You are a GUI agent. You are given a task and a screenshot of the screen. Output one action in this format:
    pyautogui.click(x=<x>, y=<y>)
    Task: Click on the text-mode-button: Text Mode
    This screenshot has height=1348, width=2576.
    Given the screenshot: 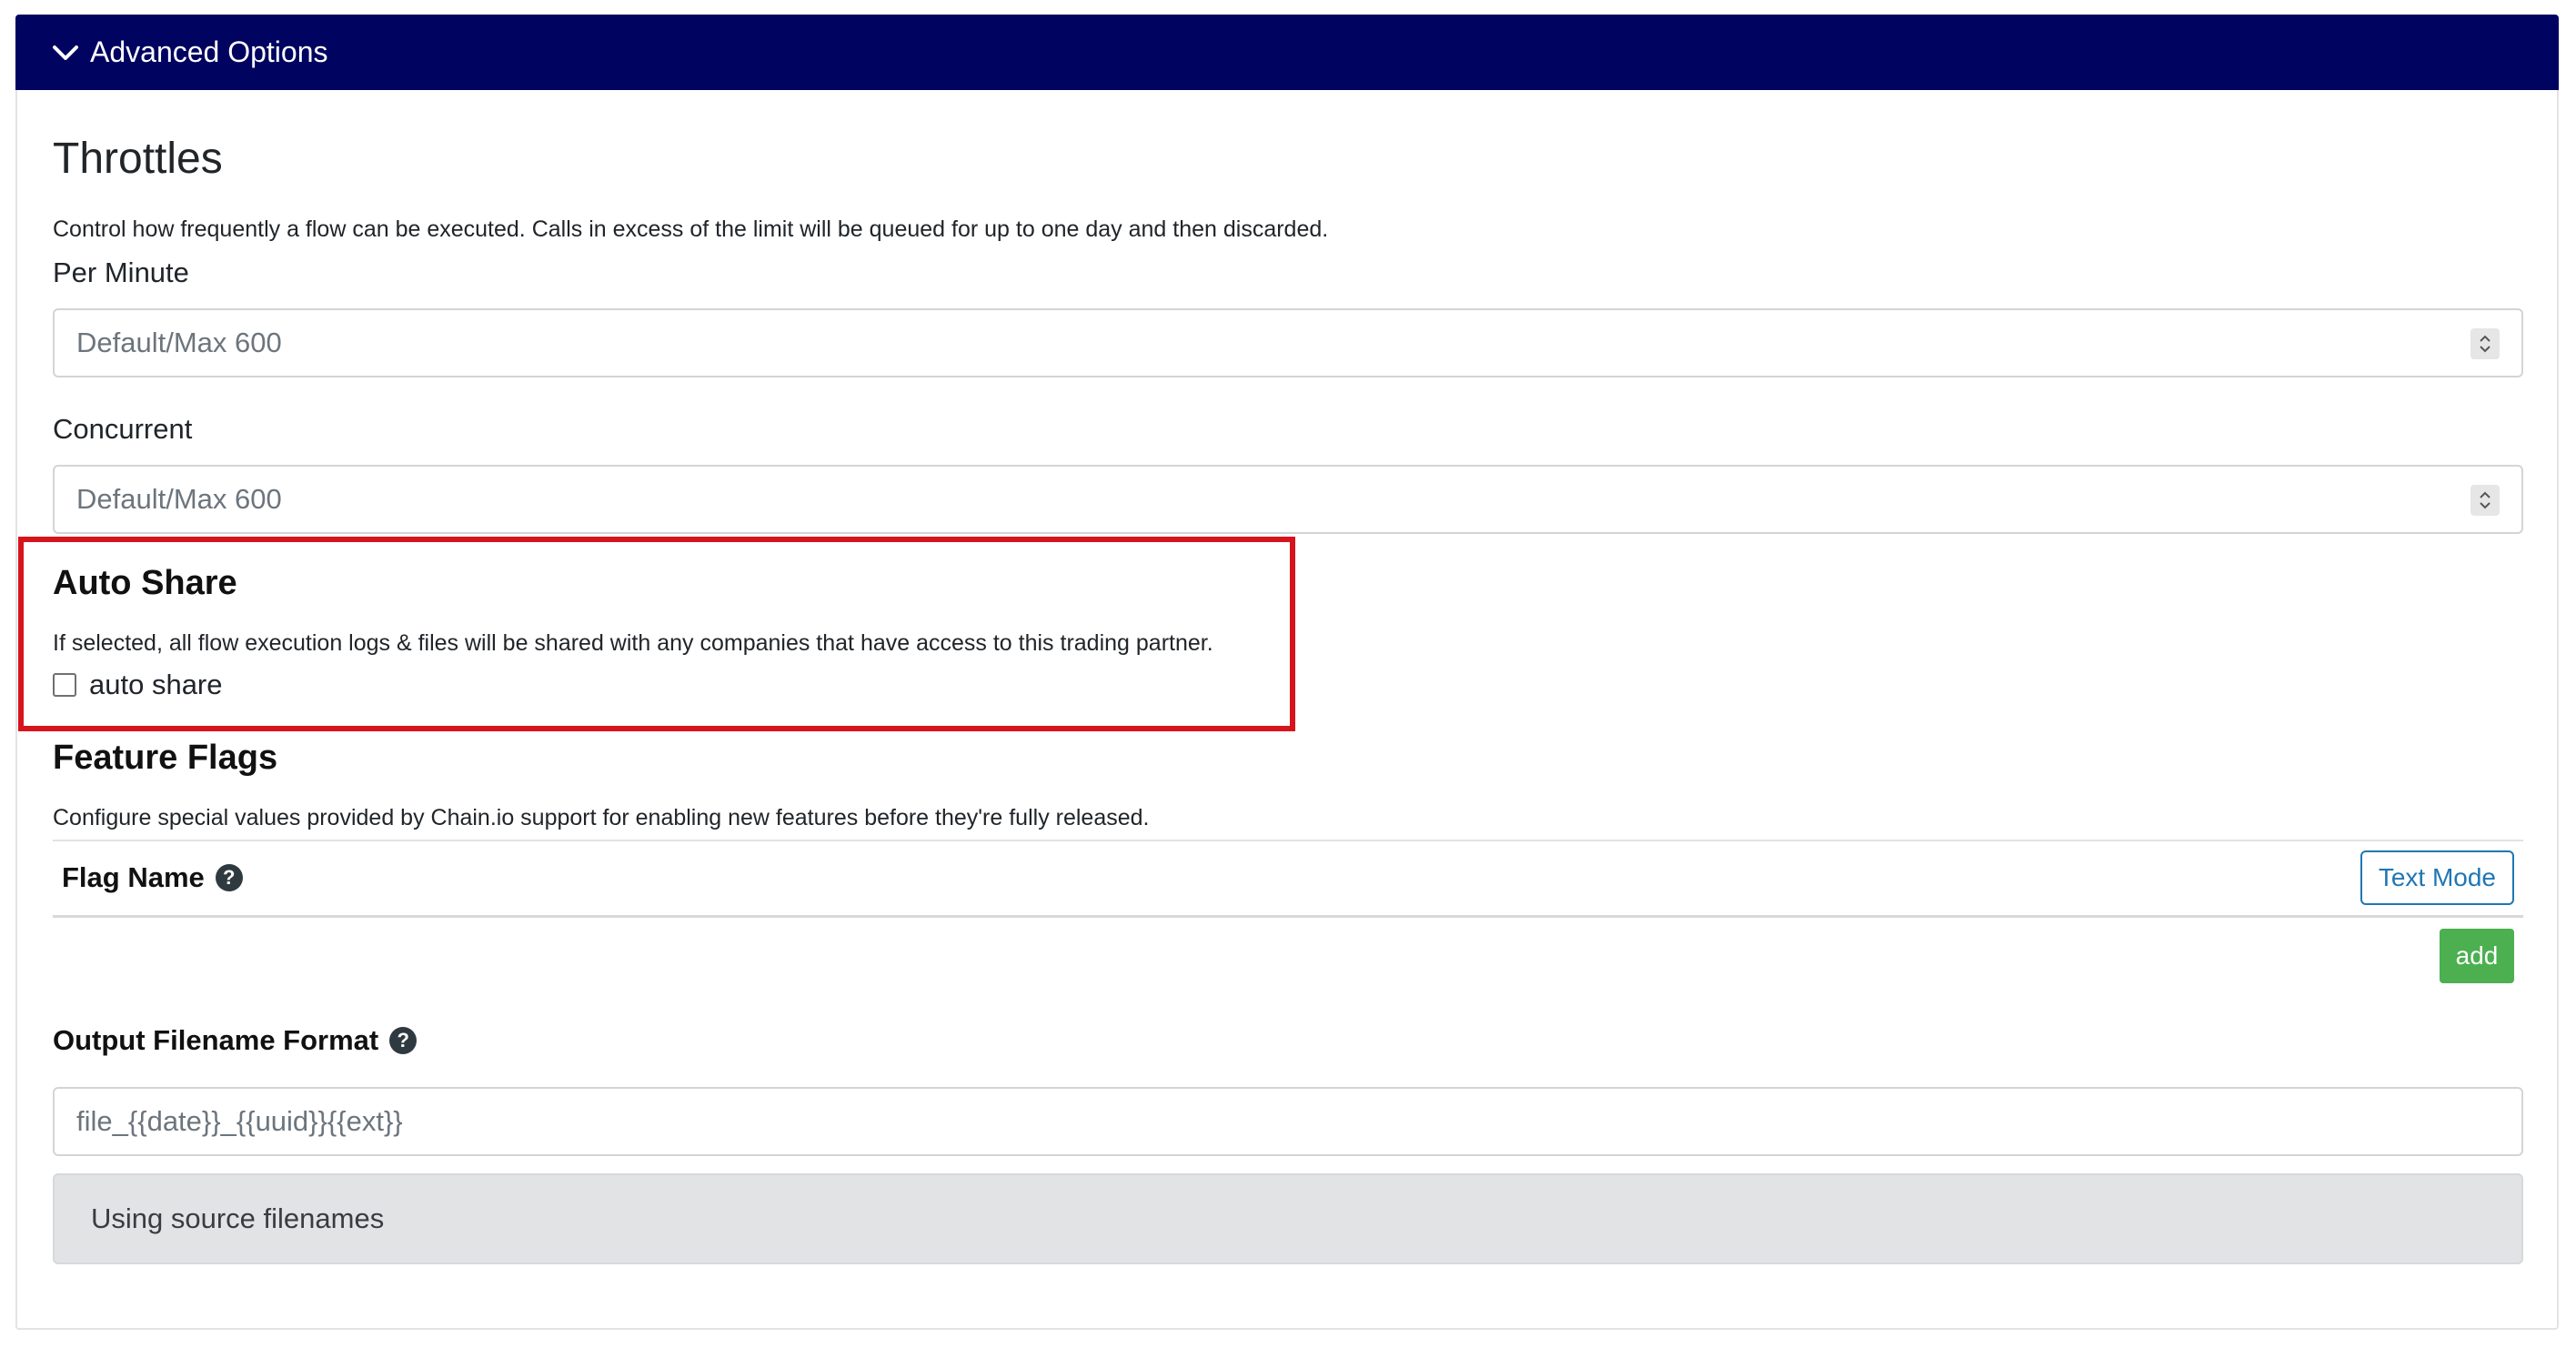 What is the action you would take?
    pyautogui.click(x=2437, y=877)
    